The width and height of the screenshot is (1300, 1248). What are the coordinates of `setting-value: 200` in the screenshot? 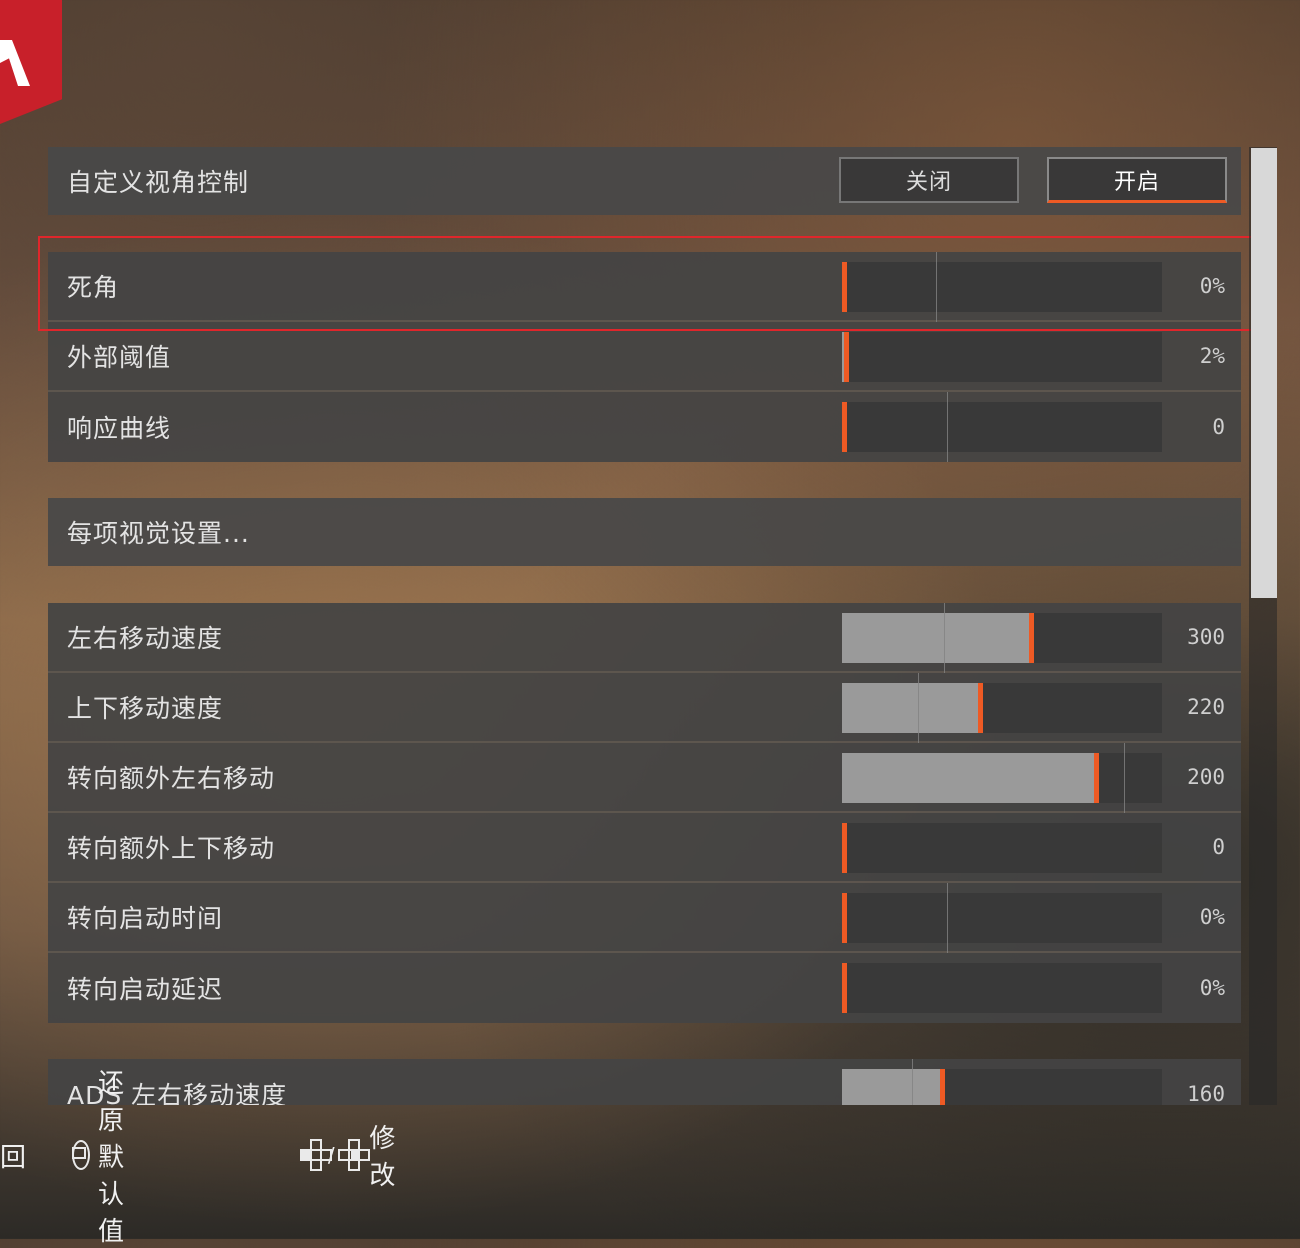 It's located at (1206, 777).